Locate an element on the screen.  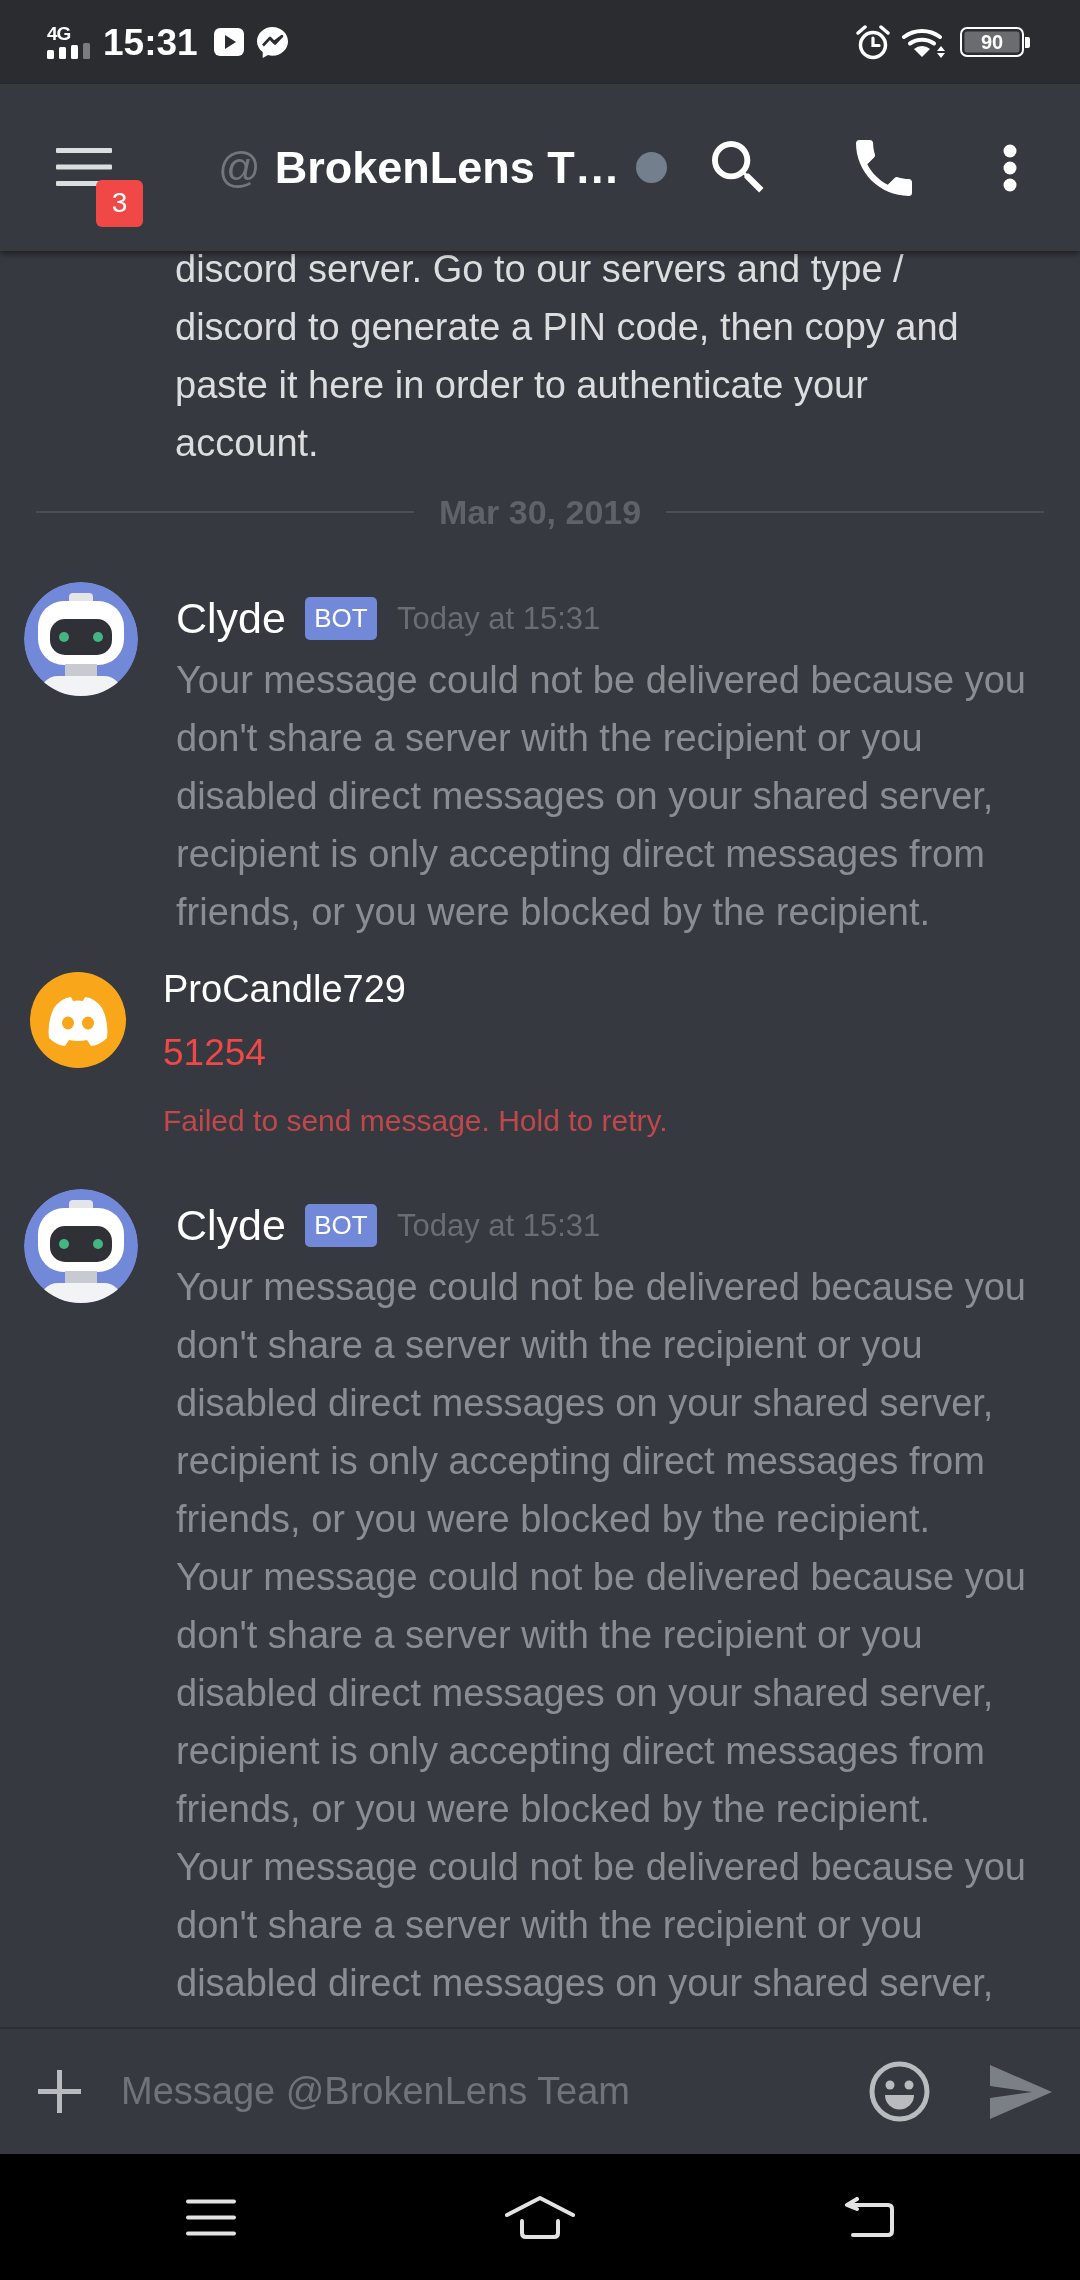
search-icon is located at coordinates (738, 167).